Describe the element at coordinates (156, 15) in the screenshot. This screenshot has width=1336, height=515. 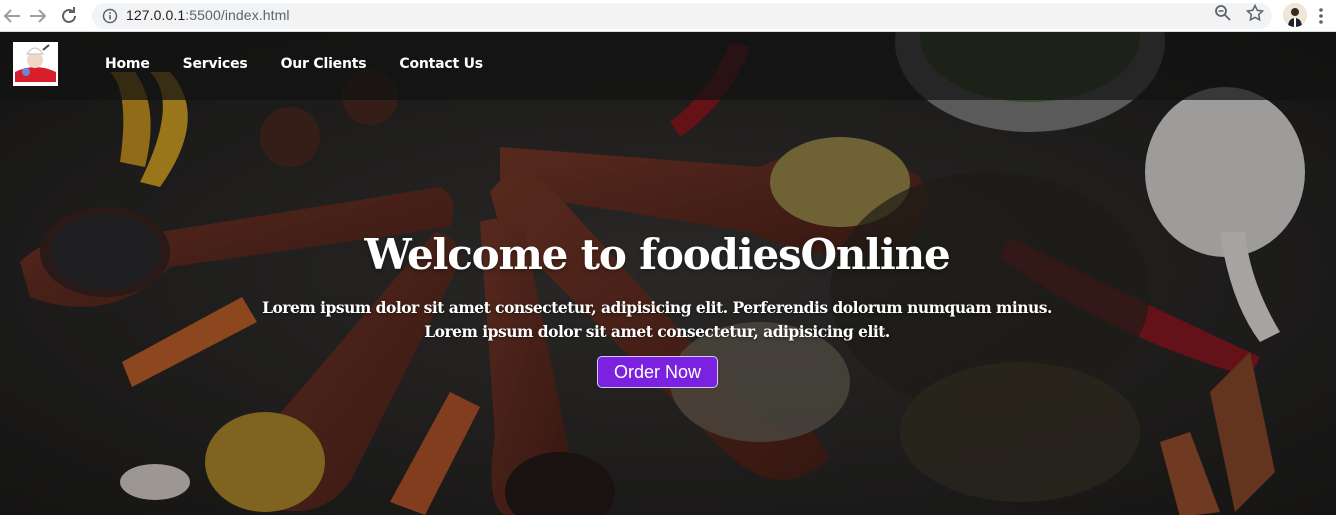
I see `url-host: 127.0.0.1` at that location.